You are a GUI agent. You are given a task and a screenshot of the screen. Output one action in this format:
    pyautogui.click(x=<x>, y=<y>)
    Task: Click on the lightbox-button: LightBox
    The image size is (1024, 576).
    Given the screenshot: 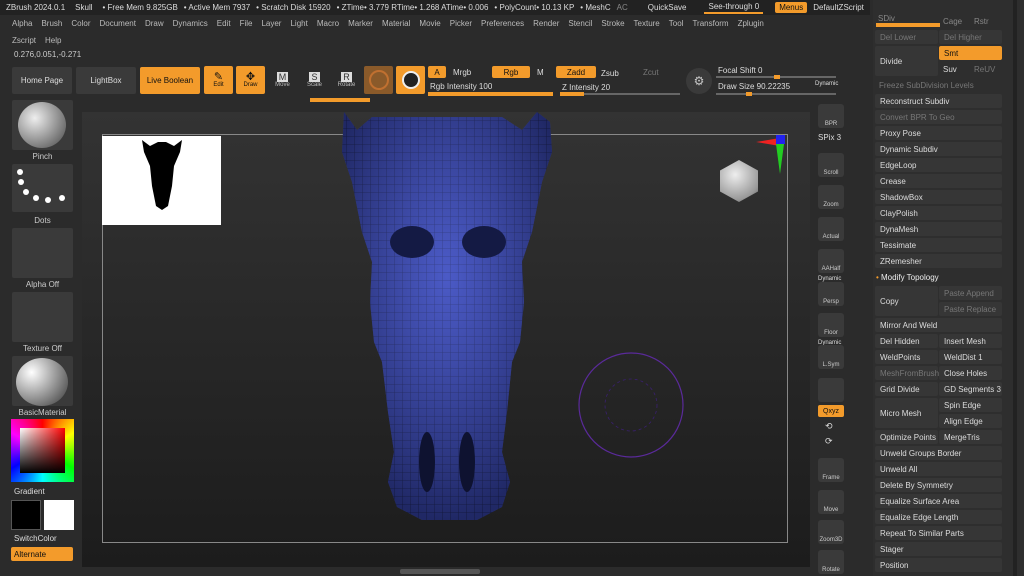 What is the action you would take?
    pyautogui.click(x=106, y=80)
    